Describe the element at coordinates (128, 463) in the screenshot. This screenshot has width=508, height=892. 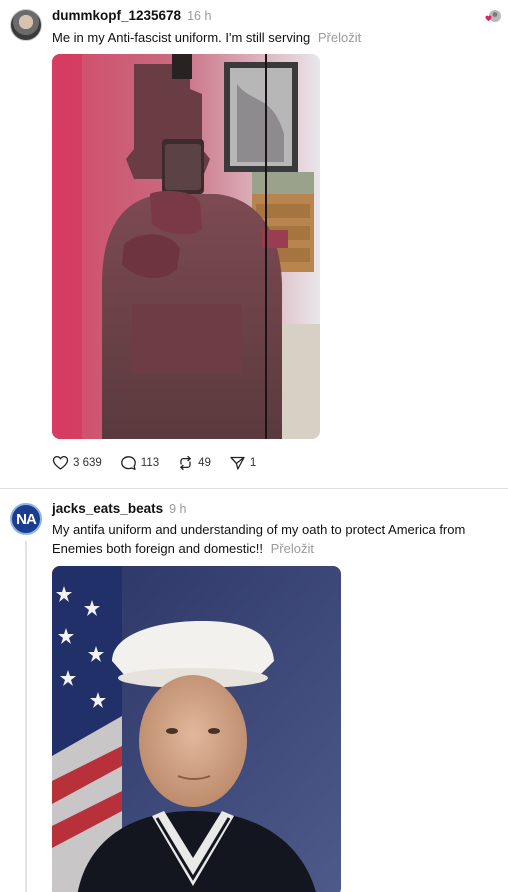
I see `comment-icon` at that location.